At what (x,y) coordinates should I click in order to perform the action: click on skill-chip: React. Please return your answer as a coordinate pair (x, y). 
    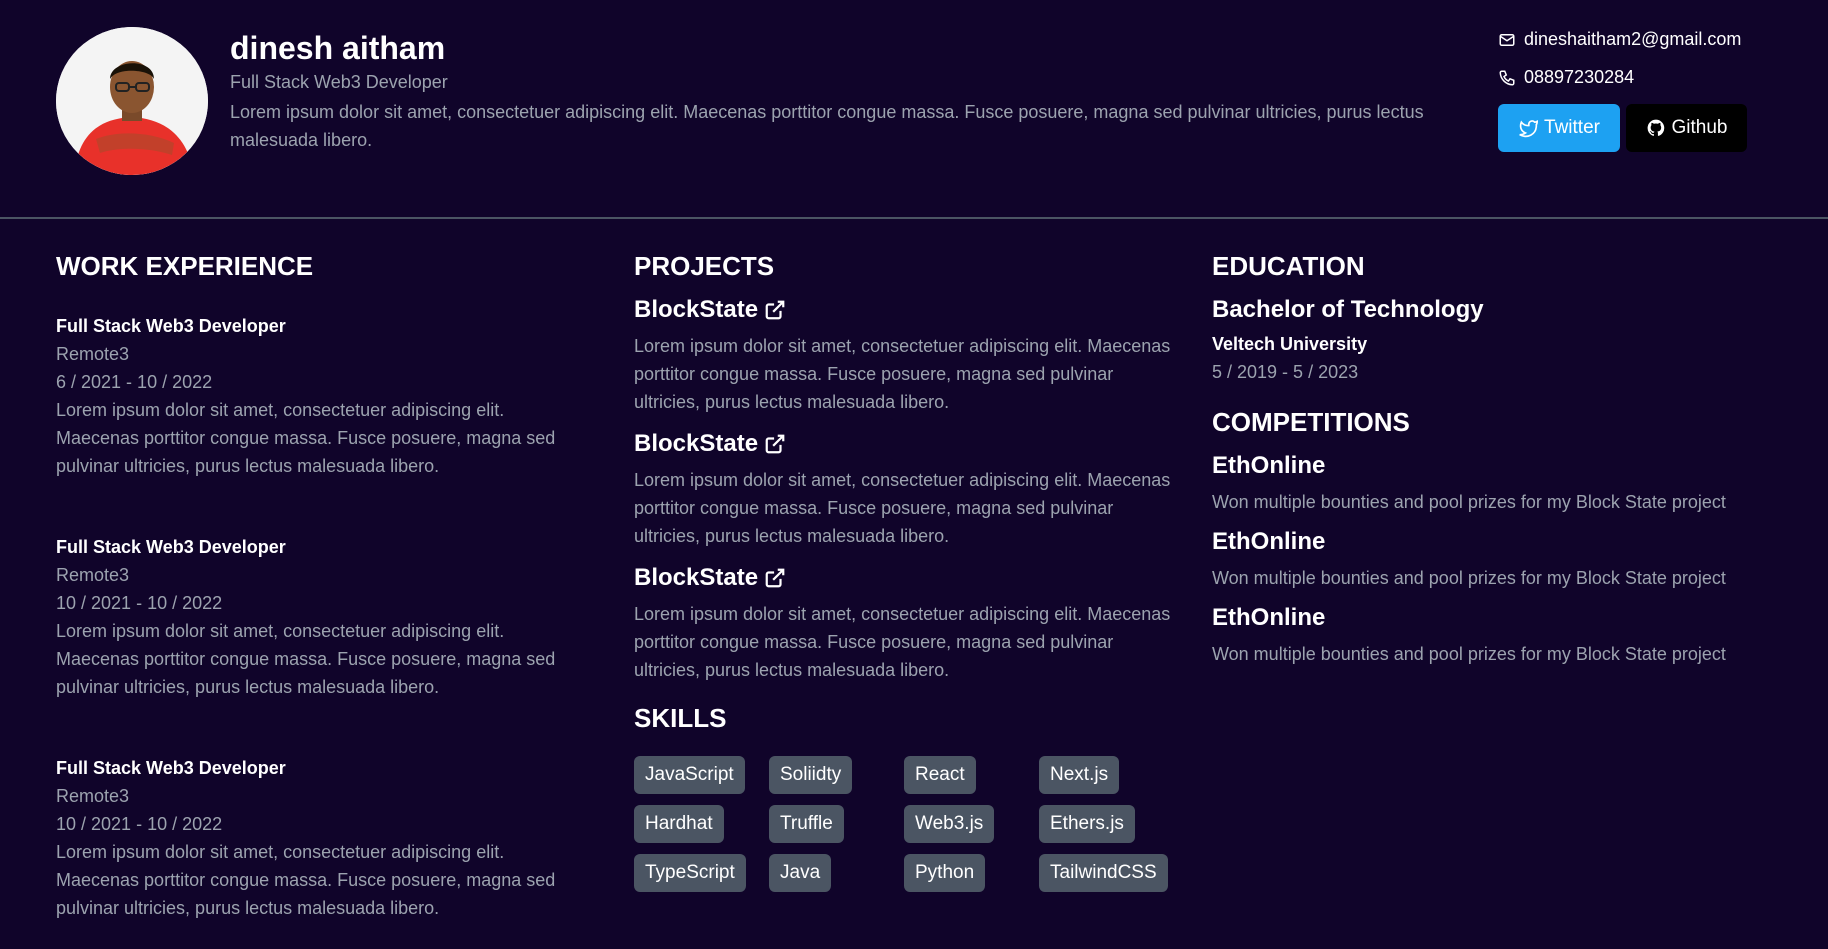
    Looking at the image, I should click on (940, 775).